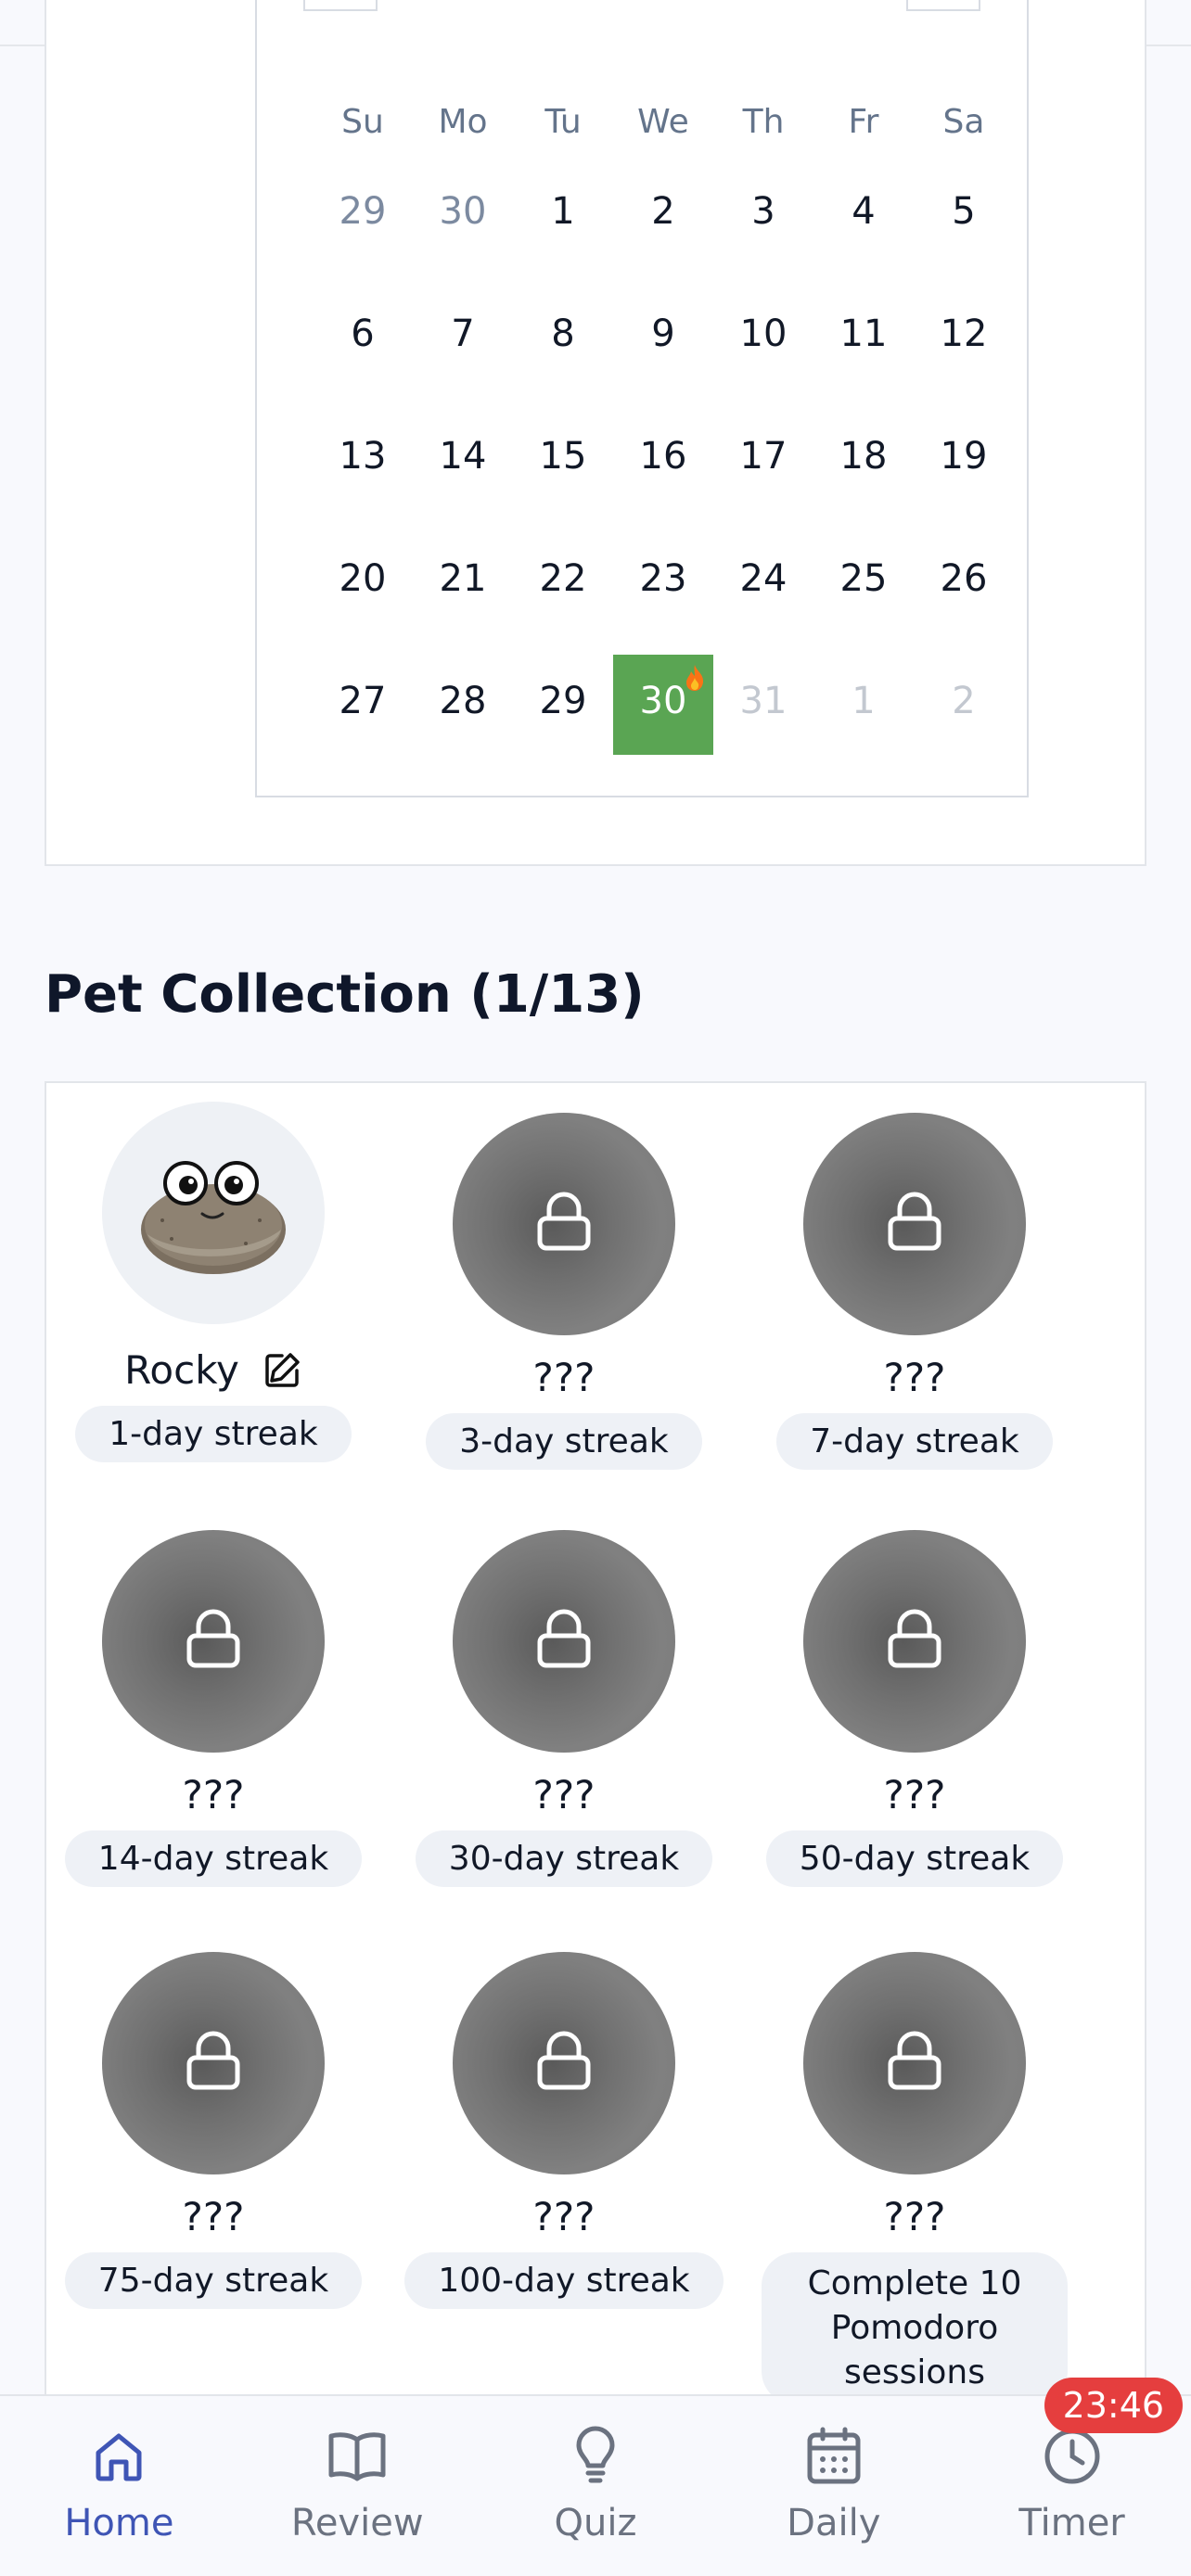 The image size is (1191, 2576). I want to click on calendar-day: 7, so click(463, 334).